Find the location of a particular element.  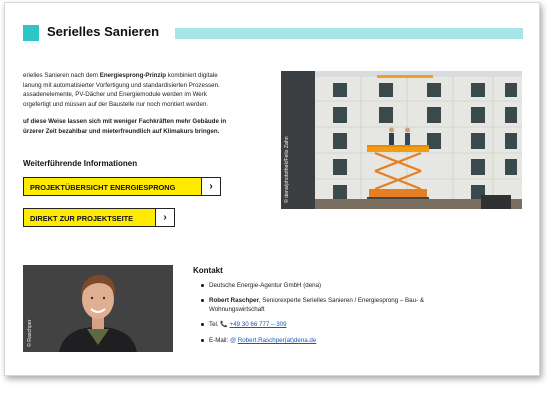

intro-bold-term: Energiesprong-Prinzip is located at coordinates (133, 75).